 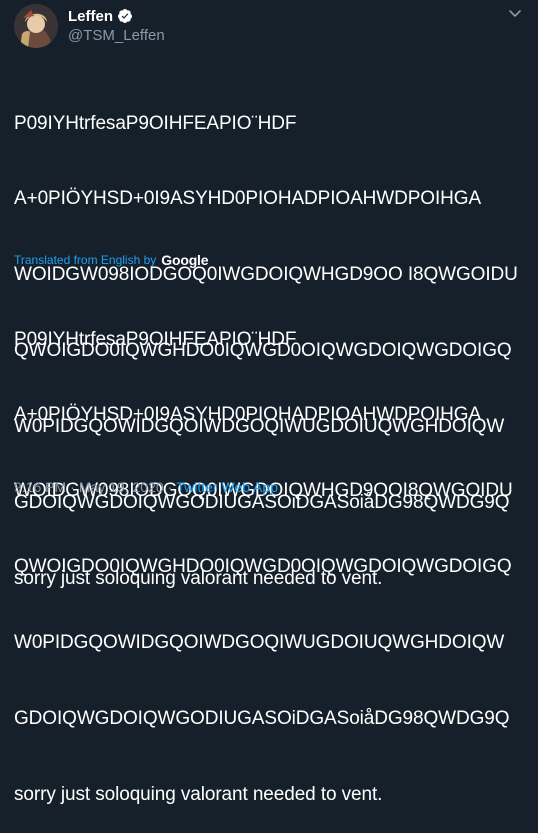 What do you see at coordinates (271, 27) in the screenshot?
I see `tweet-header: Leffen @TSM_Leffen` at bounding box center [271, 27].